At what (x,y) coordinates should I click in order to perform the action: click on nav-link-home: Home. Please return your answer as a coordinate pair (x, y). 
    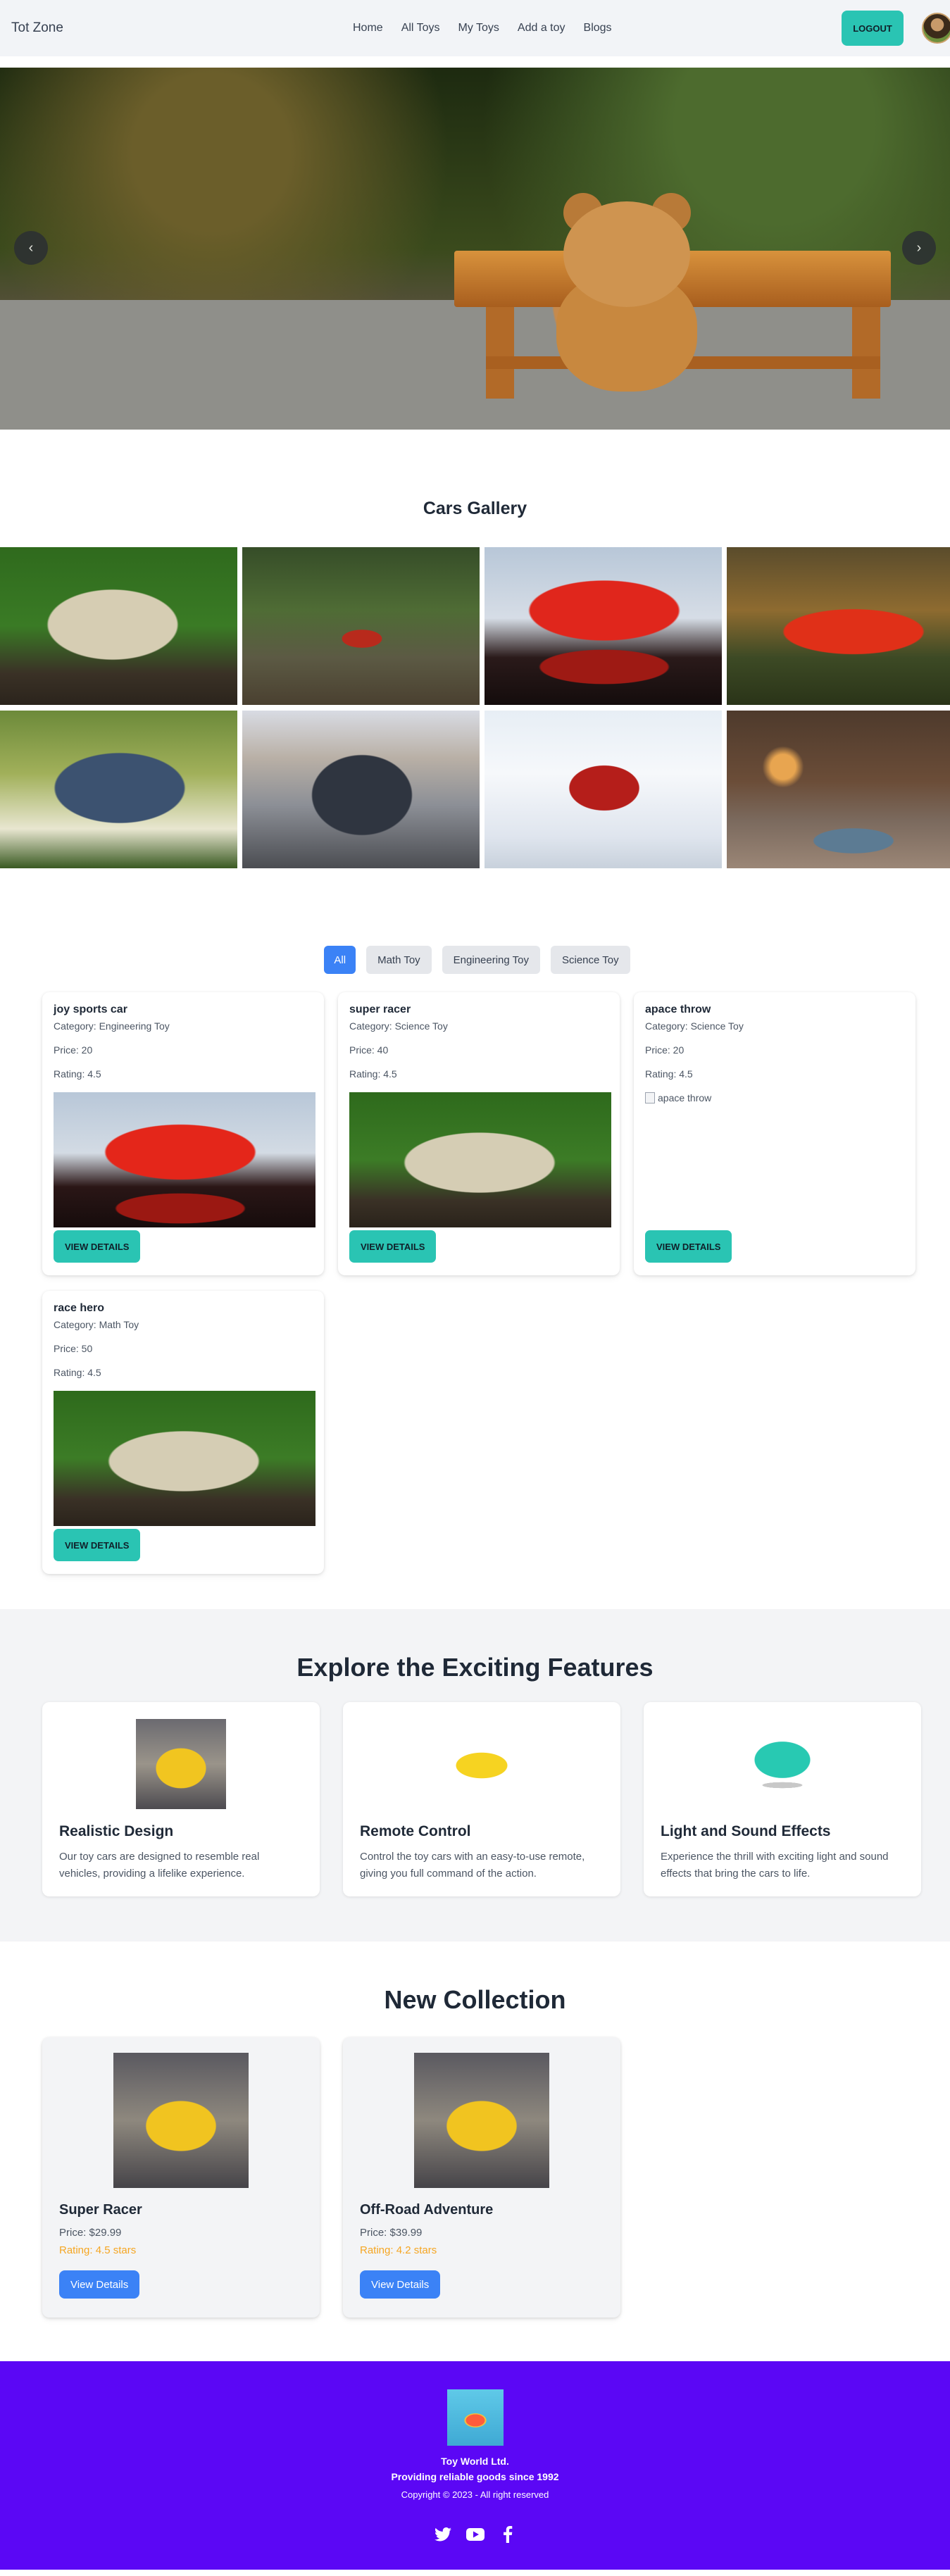
    Looking at the image, I should click on (368, 28).